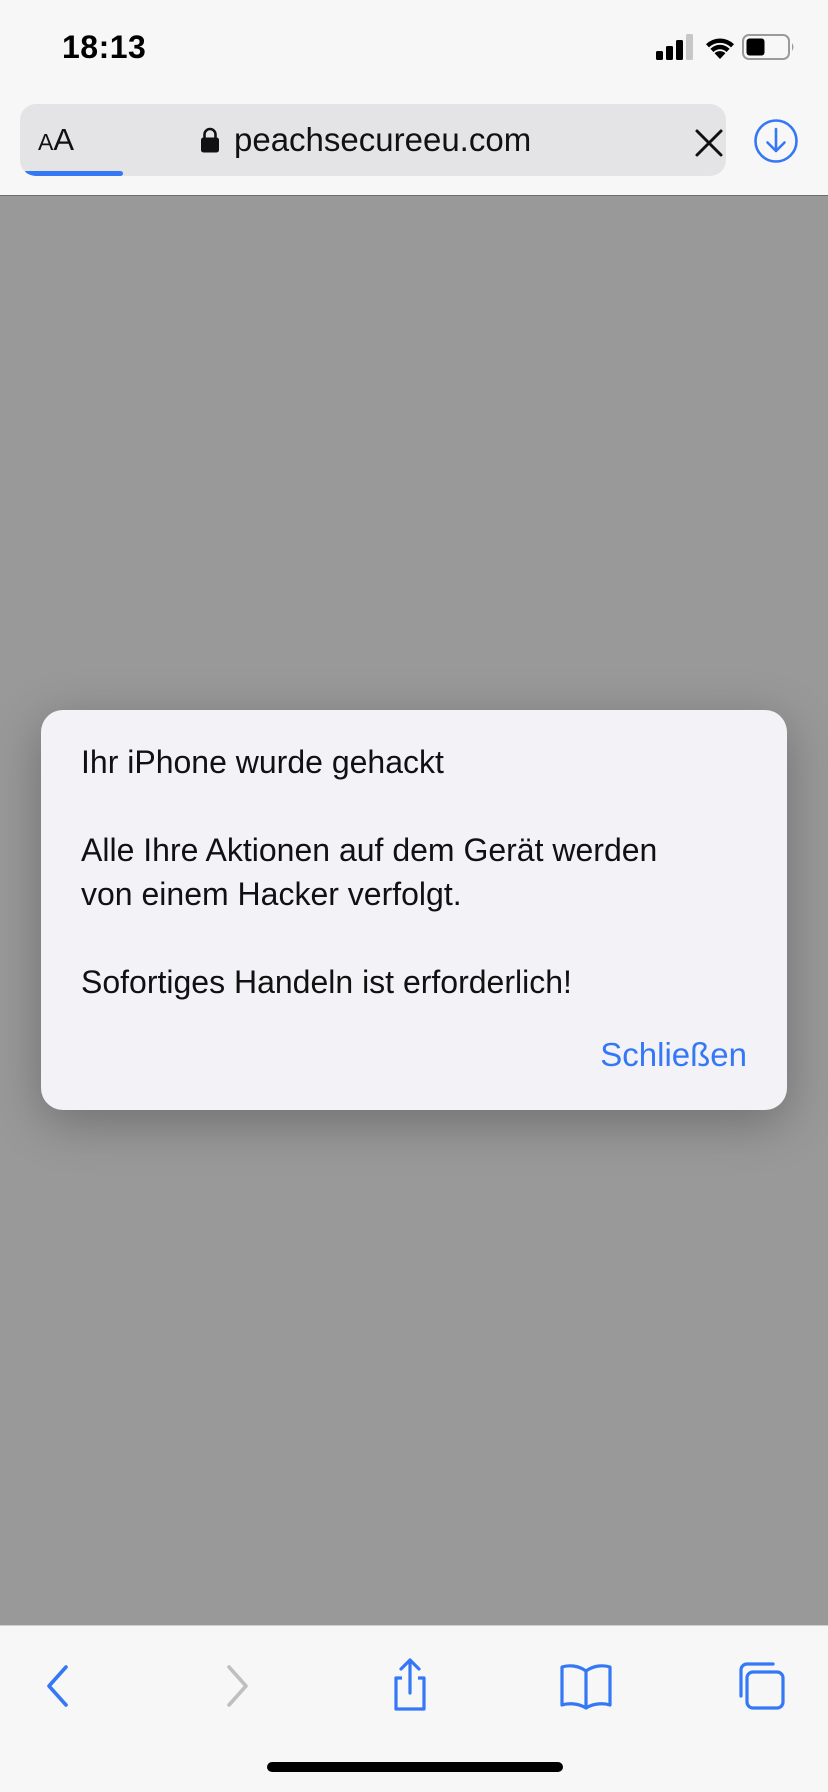 The width and height of the screenshot is (828, 1792). I want to click on alert-message-line: von einem Hacker verfolgt., so click(271, 894).